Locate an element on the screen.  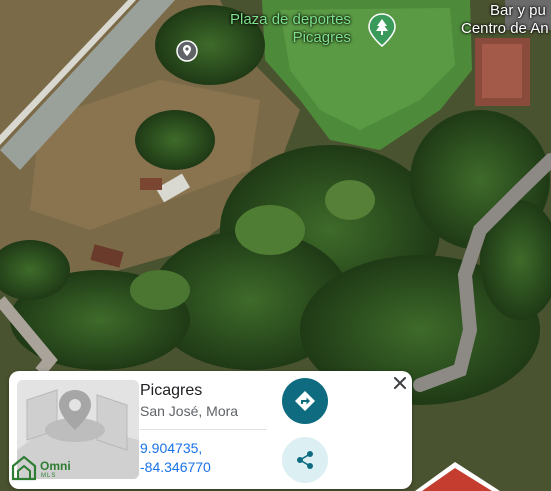
close-icon is located at coordinates (400, 383).